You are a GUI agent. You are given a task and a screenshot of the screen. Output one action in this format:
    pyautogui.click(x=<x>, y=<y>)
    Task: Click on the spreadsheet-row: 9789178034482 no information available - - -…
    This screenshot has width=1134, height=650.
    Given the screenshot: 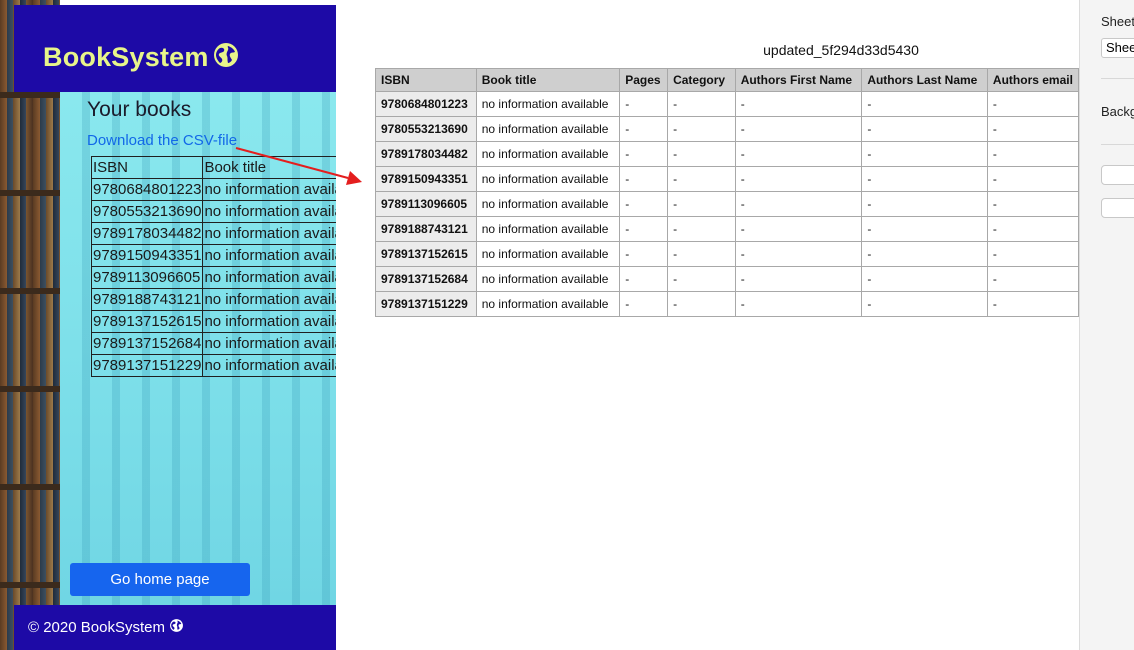 What is the action you would take?
    pyautogui.click(x=727, y=154)
    